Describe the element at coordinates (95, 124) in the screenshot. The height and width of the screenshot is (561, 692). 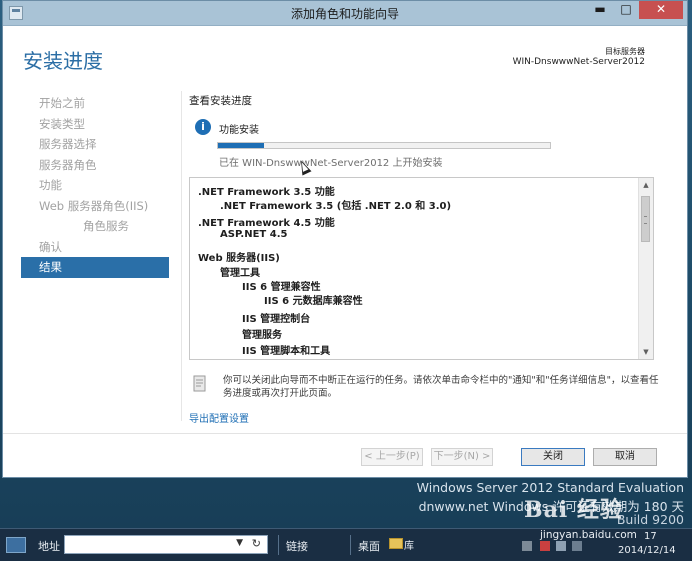
I see `nav-item: 安装类型` at that location.